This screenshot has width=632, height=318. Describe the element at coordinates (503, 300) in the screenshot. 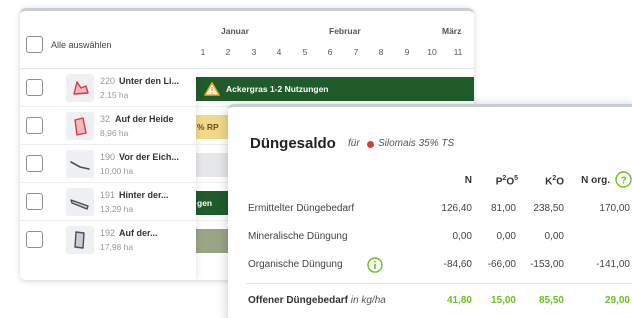

I see `total-p2o5: 15,00` at that location.